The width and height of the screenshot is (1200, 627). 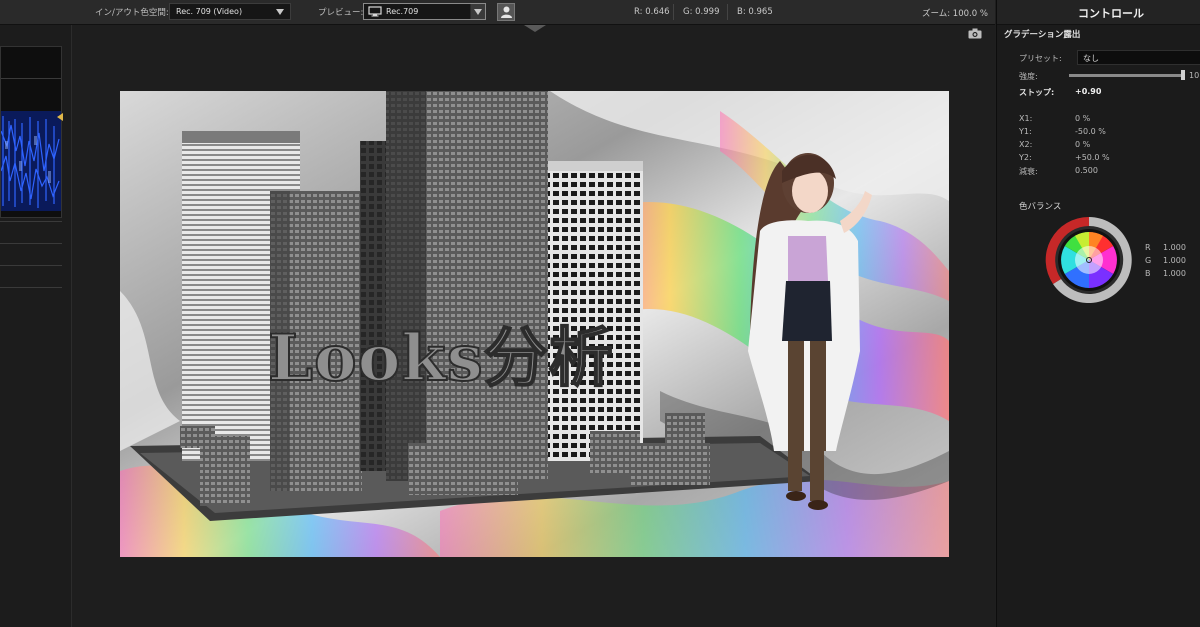 What do you see at coordinates (36, 326) in the screenshot?
I see `scope-panel` at bounding box center [36, 326].